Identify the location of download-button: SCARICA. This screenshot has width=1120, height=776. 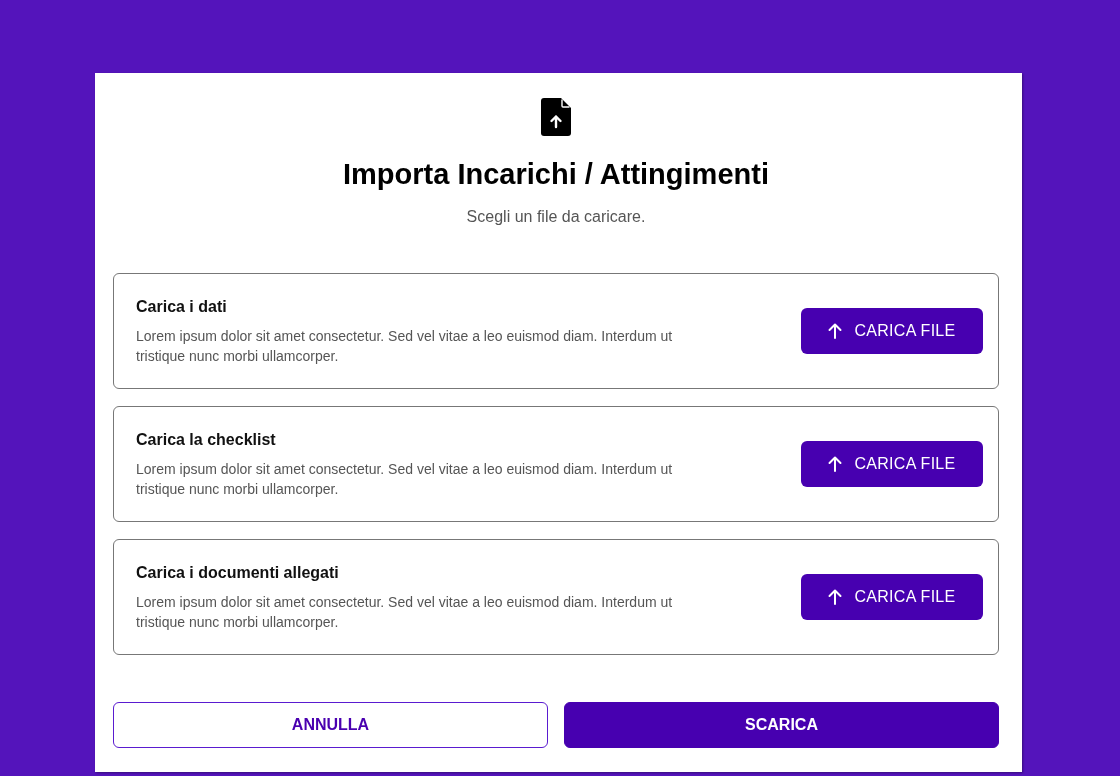
(781, 725).